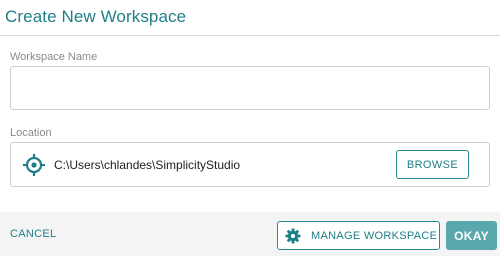 The image size is (500, 256). Describe the element at coordinates (471, 235) in the screenshot. I see `okay-button: OKAY` at that location.